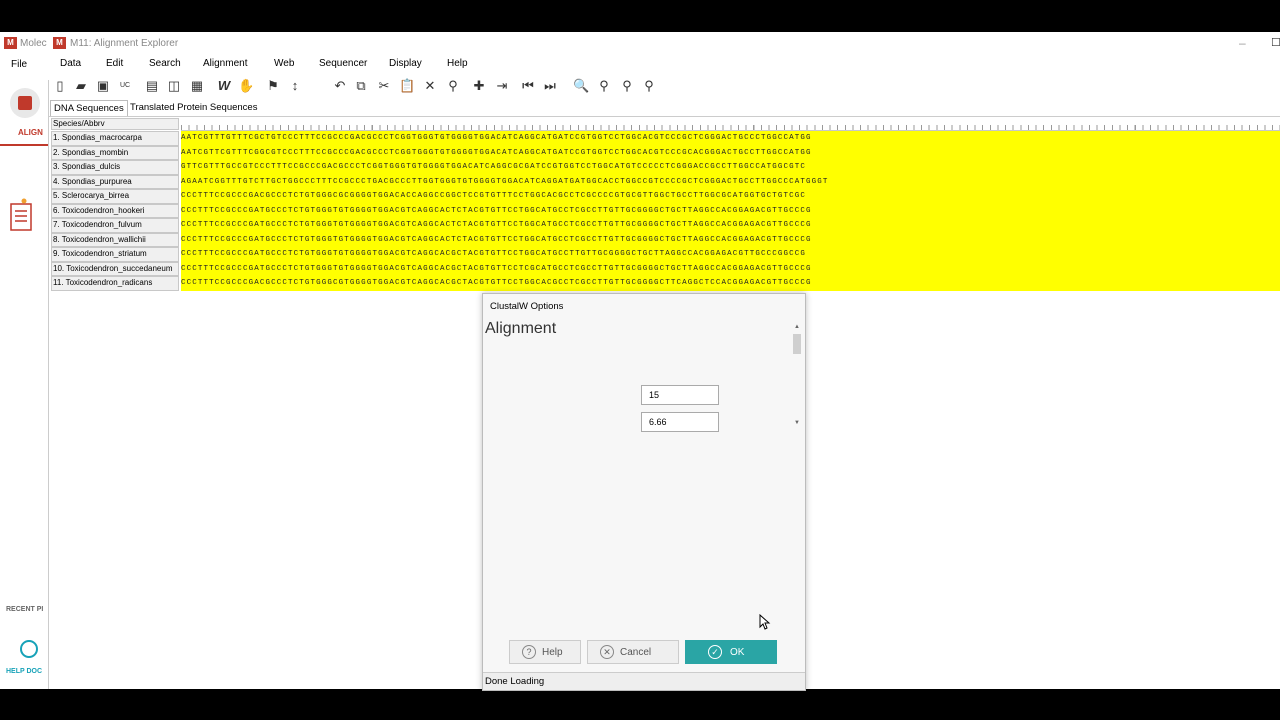  Describe the element at coordinates (649, 86) in the screenshot. I see `search-clear-icon: ⚲` at that location.